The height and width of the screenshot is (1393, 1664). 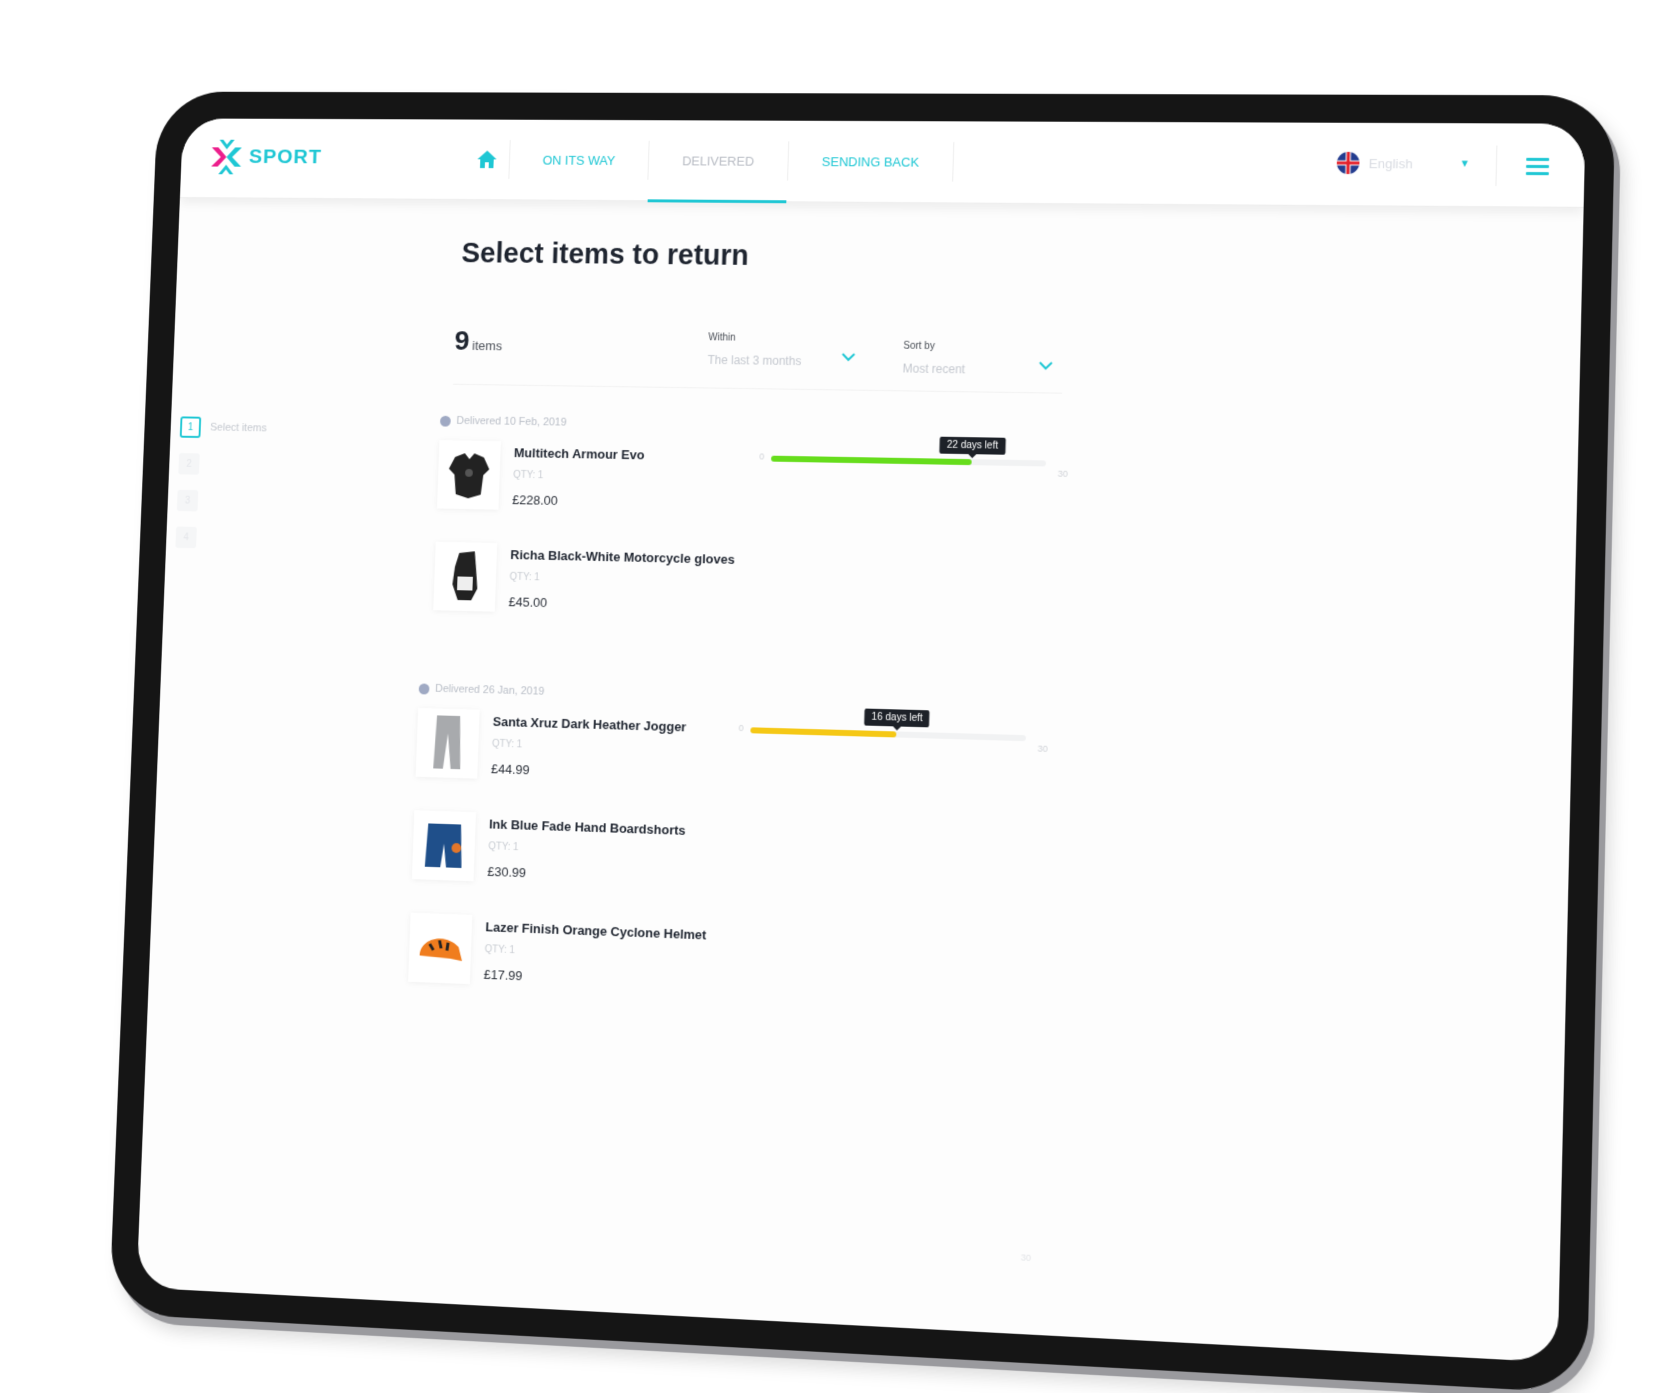 I want to click on jogger-icon, so click(x=448, y=742).